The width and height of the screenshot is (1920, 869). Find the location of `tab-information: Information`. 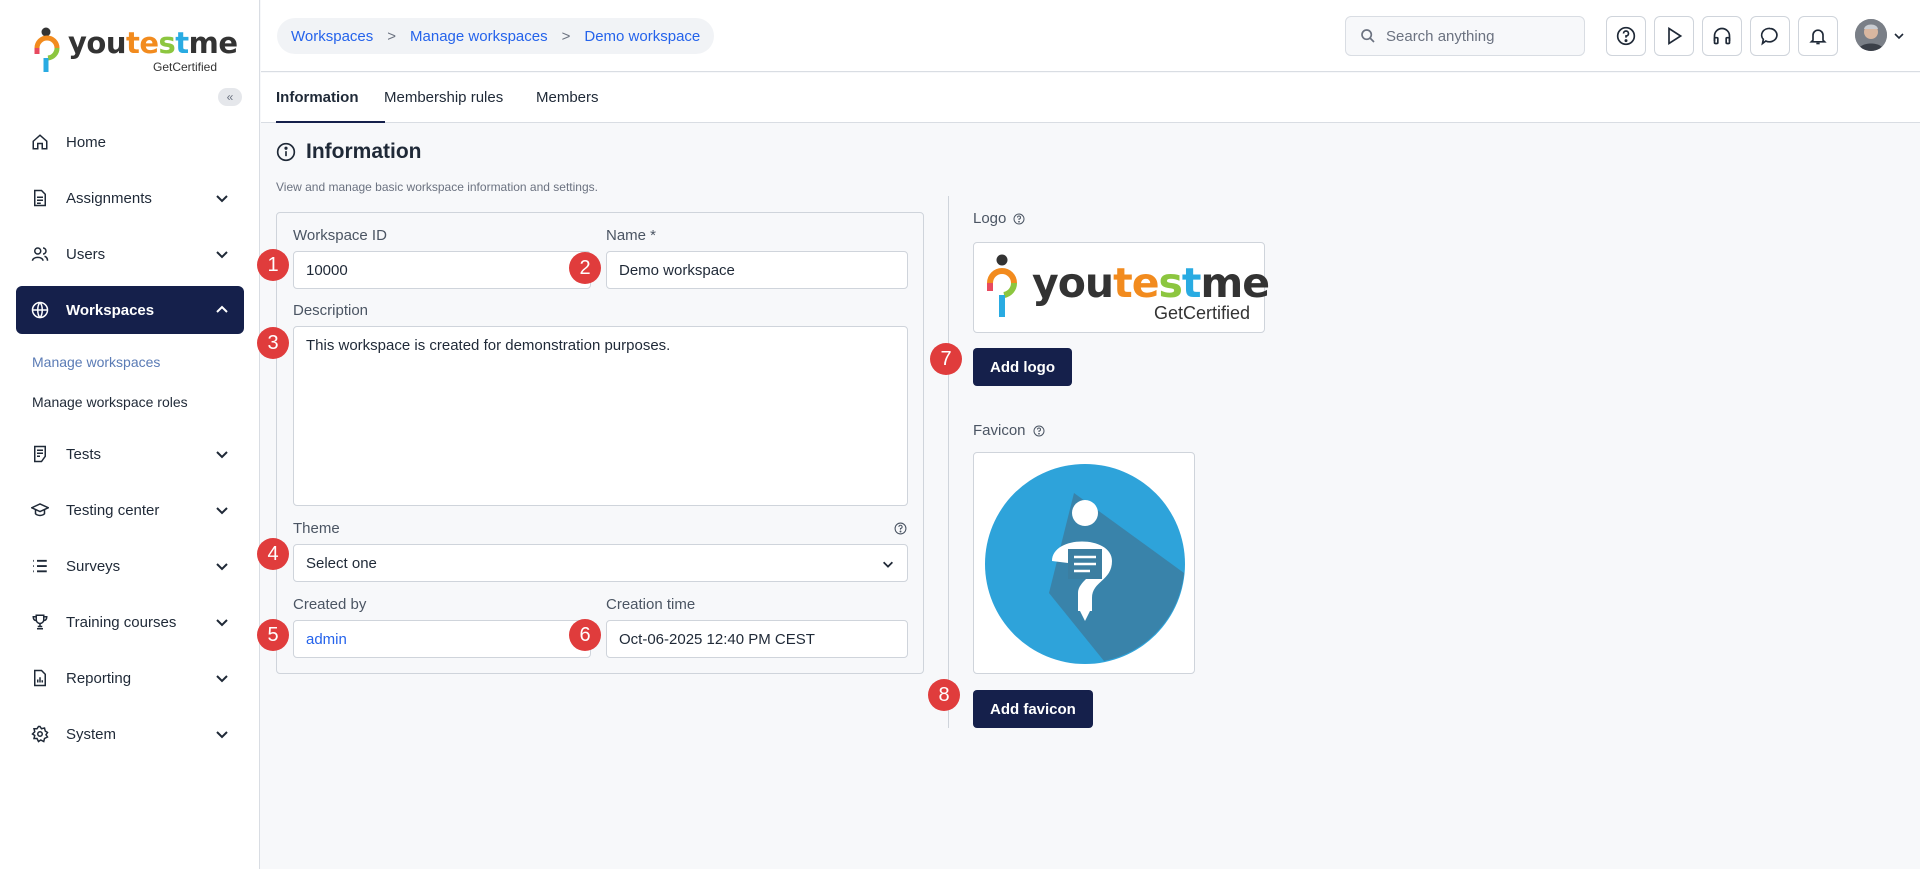

tab-information: Information is located at coordinates (330, 98).